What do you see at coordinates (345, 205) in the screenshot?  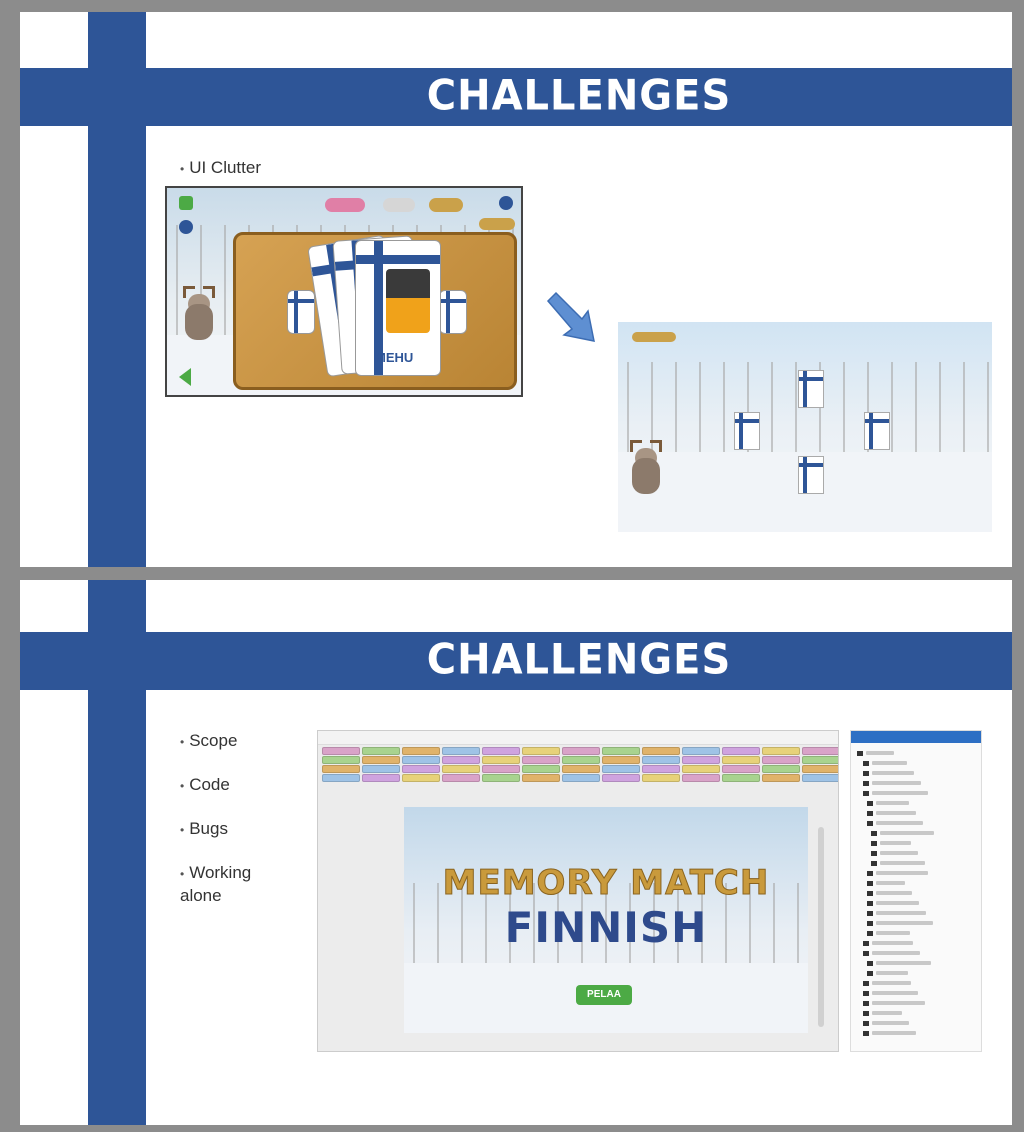 I see `heart-counter` at bounding box center [345, 205].